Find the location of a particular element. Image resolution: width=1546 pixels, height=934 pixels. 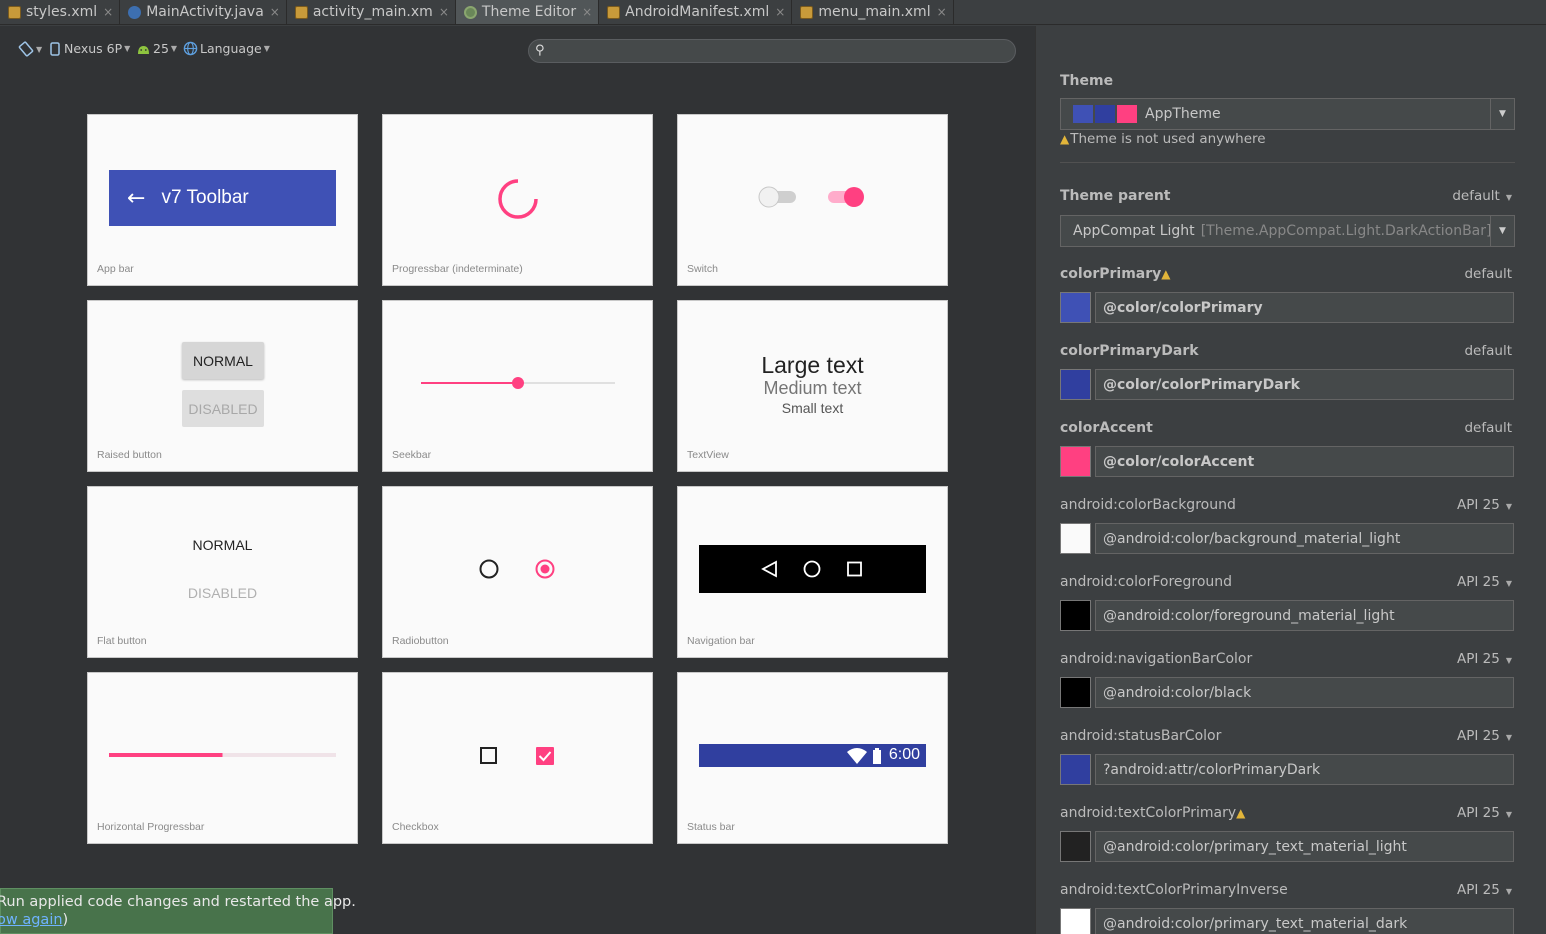

switch-preview is located at coordinates (811, 197).